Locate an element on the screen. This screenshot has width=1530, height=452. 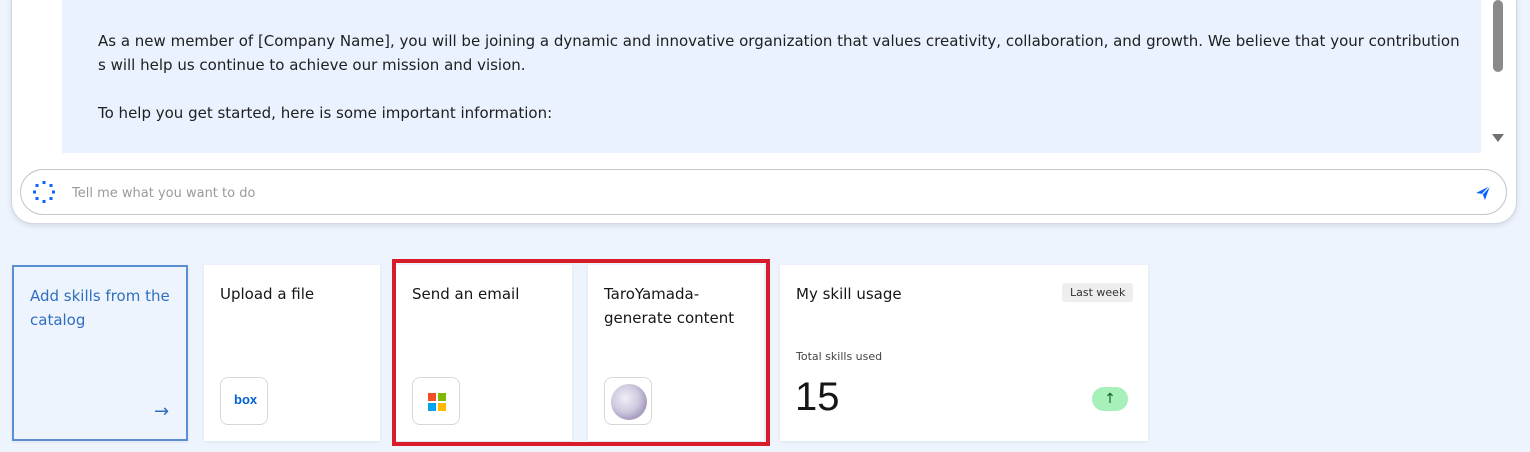
trend-up-icon: ↑ is located at coordinates (1110, 399).